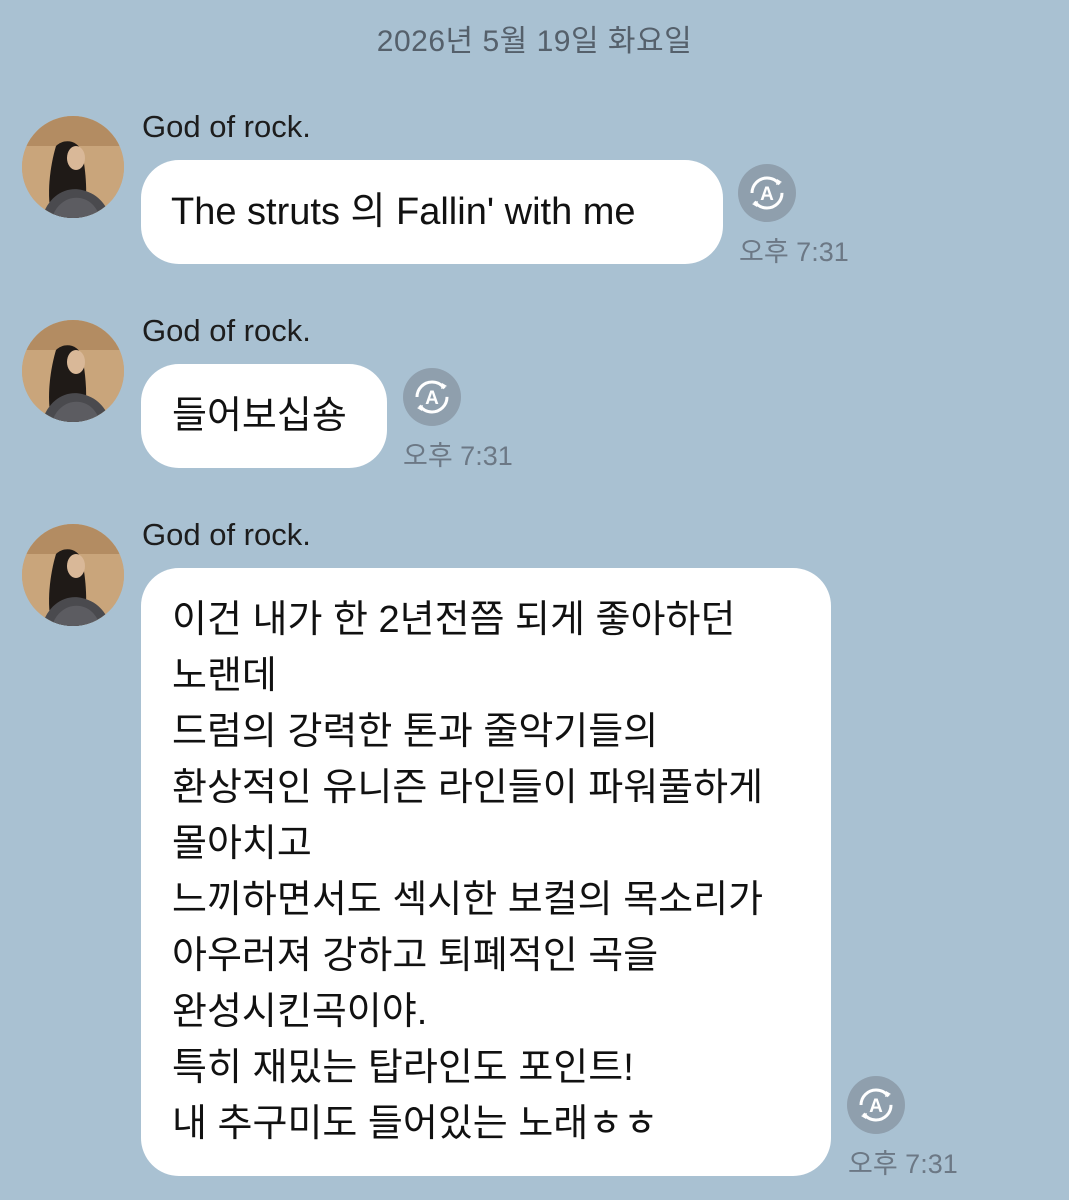 The width and height of the screenshot is (1069, 1200). I want to click on message-text: 들어보십숑, so click(259, 416).